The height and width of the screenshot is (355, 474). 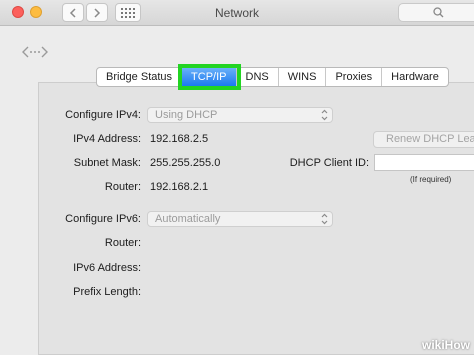 I want to click on tab-bridge-status: Bridge Status, so click(x=140, y=77).